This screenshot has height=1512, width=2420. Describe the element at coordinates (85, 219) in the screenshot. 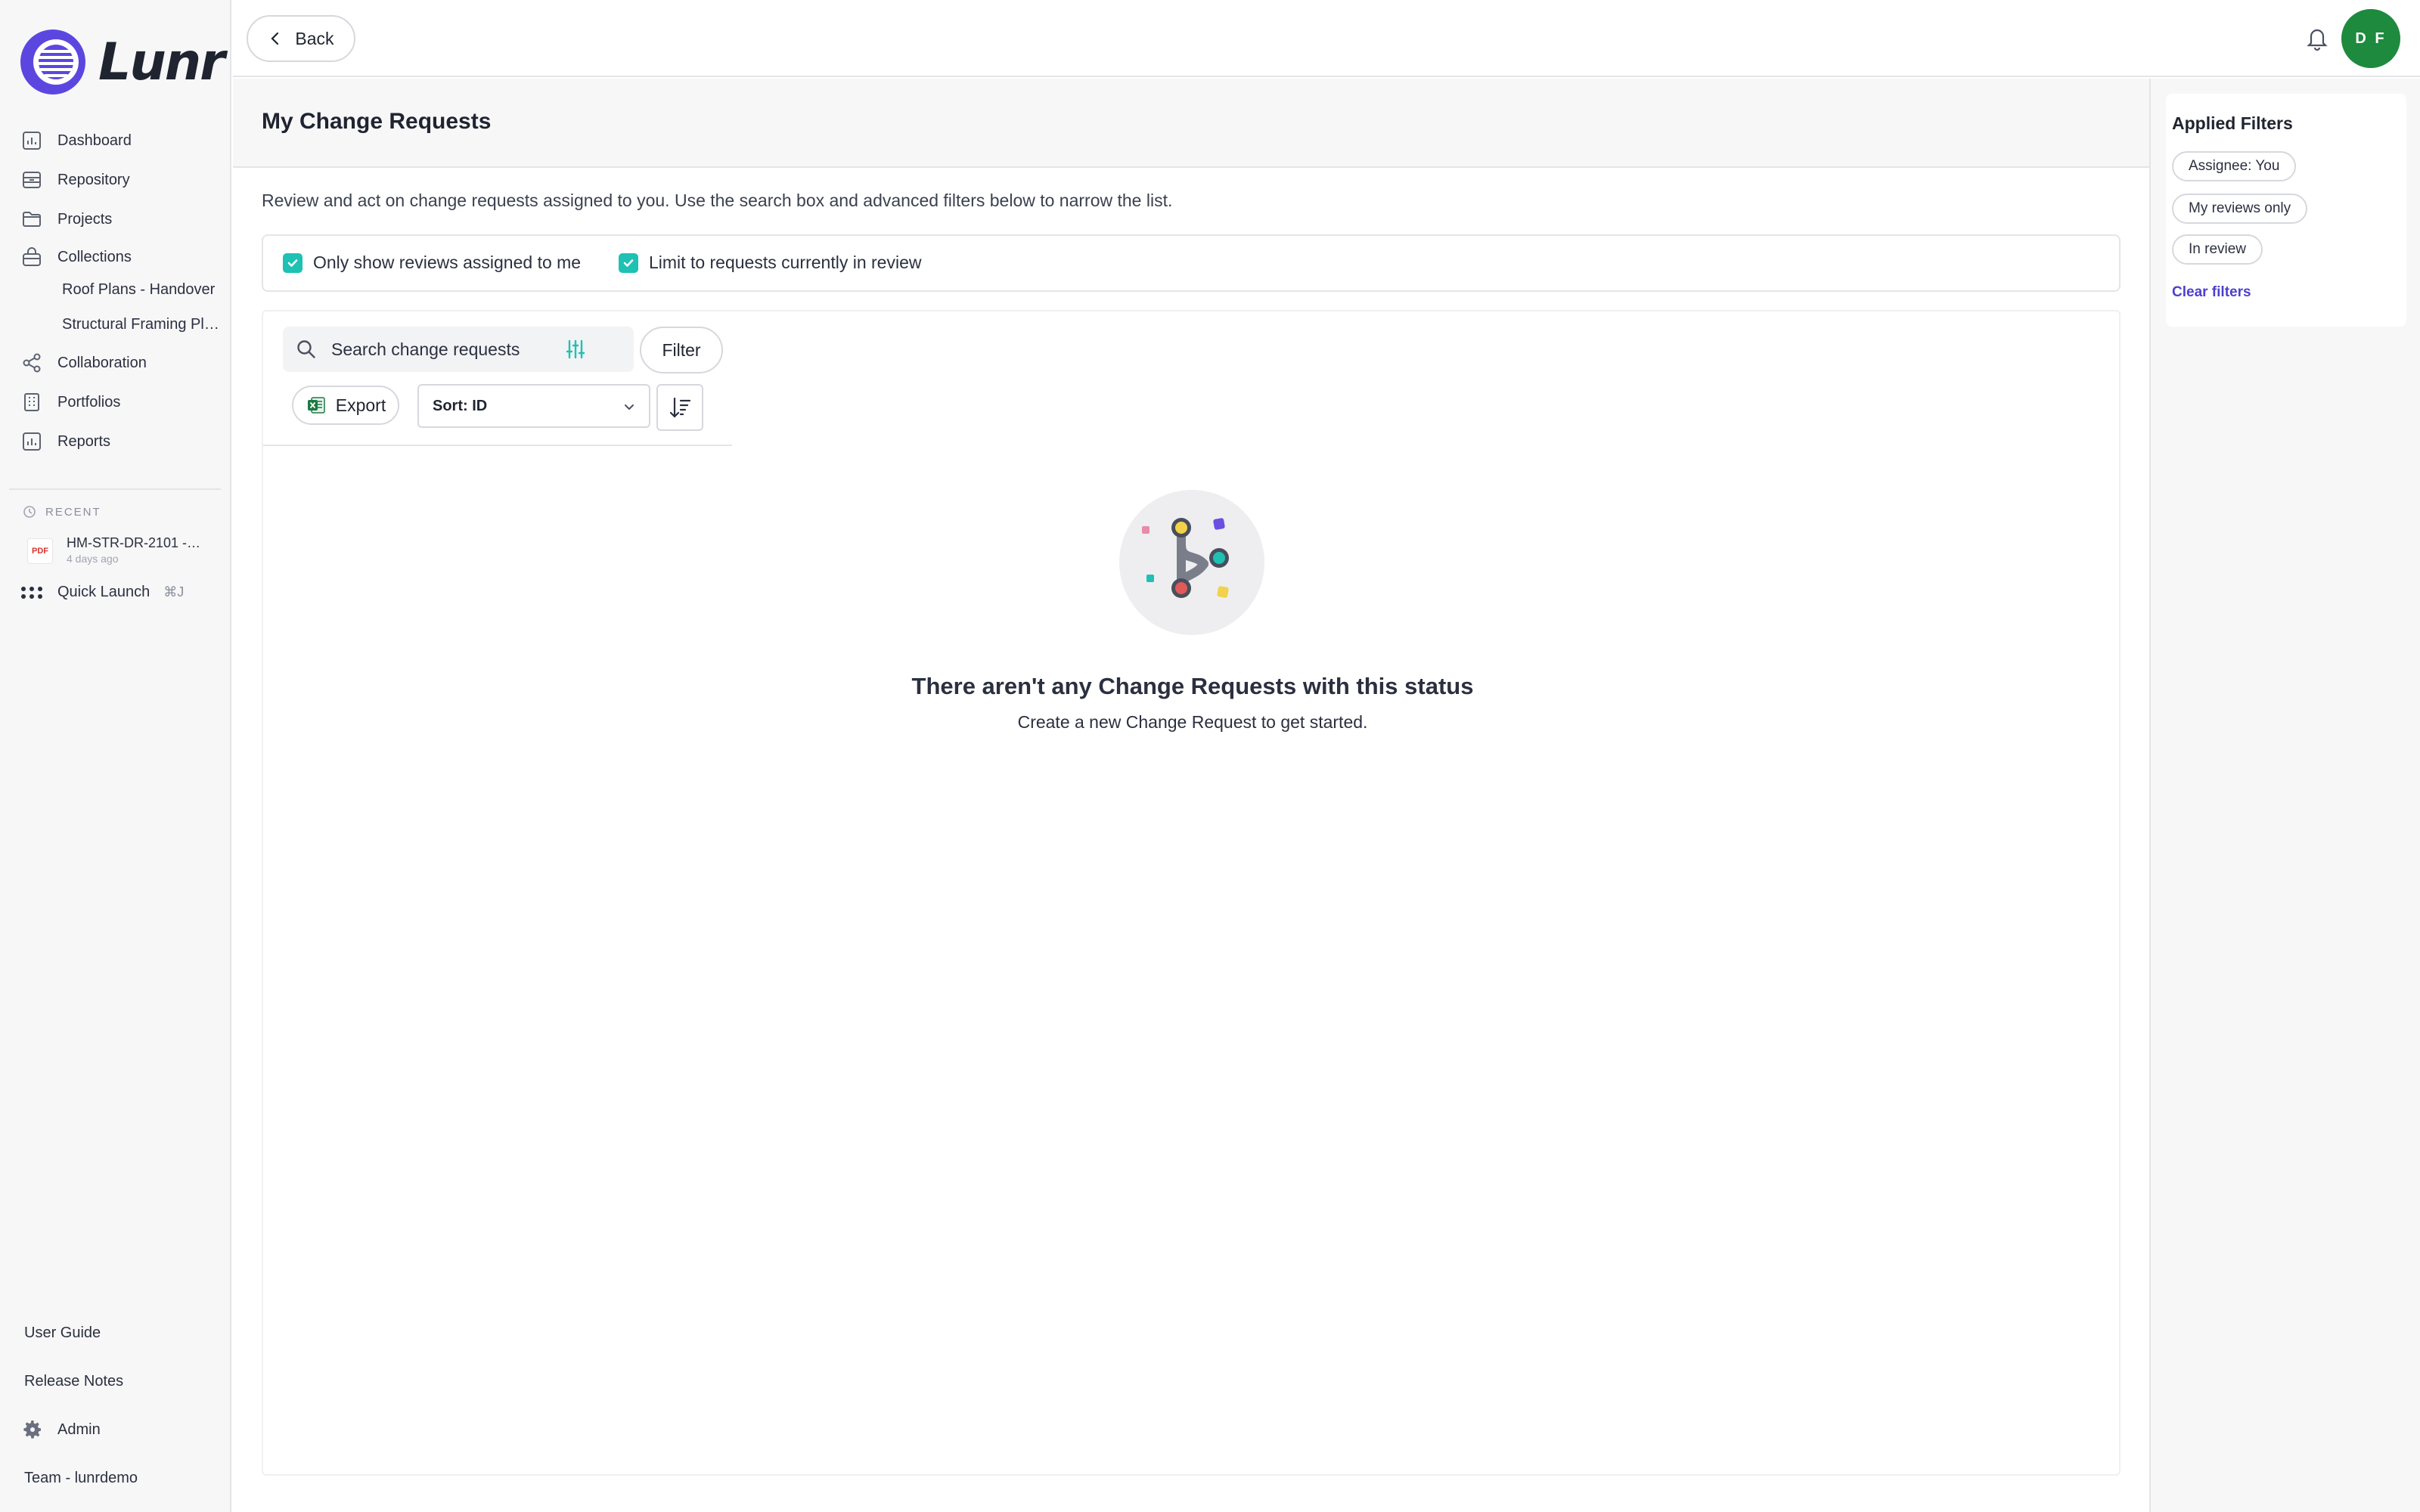

I see `sidebar-item-label: Projects` at that location.